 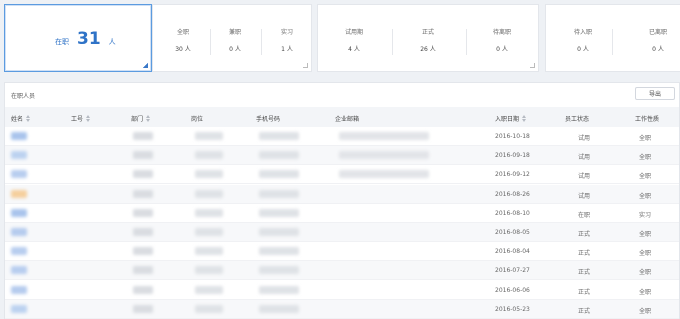 I want to click on table-row: 2016-10-18 试用 全职, so click(x=342, y=136).